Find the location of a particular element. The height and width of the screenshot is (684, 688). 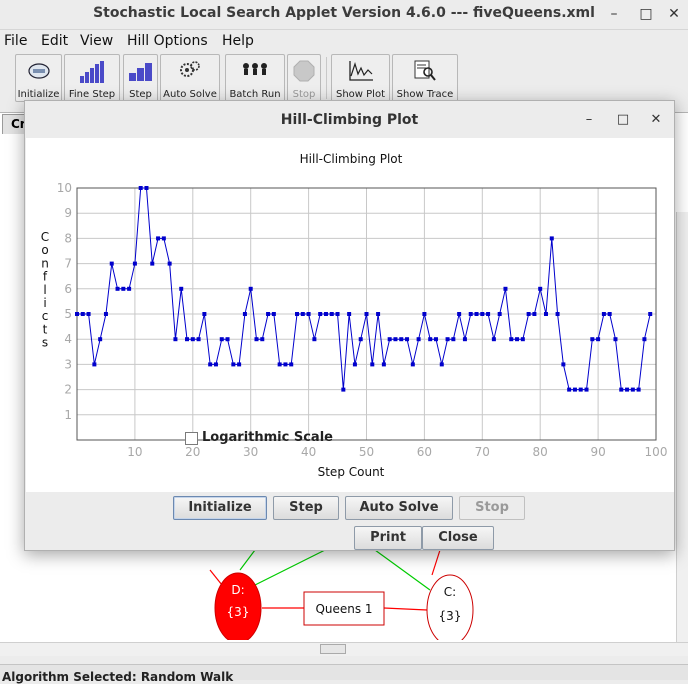

close-icon: ✕ is located at coordinates (674, 14).